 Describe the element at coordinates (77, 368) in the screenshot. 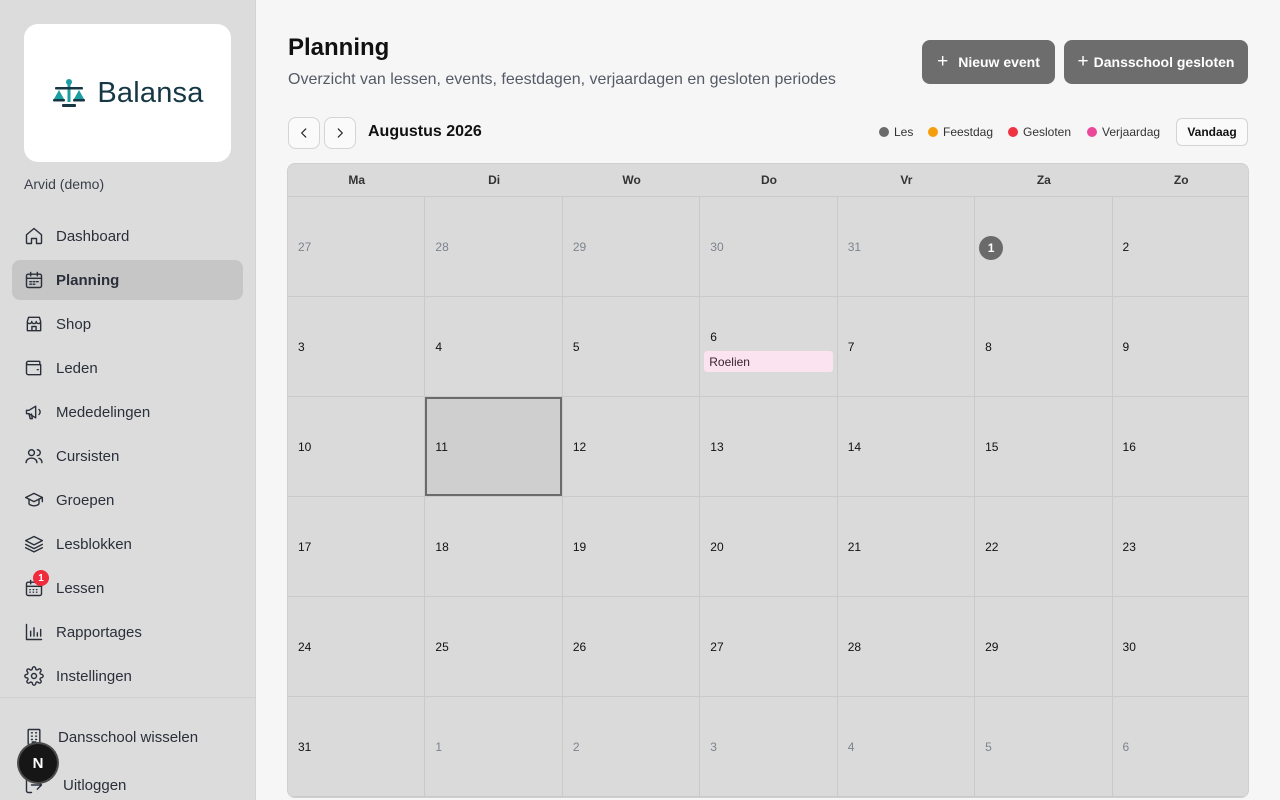

I see `sidebar-item-label: Leden` at that location.